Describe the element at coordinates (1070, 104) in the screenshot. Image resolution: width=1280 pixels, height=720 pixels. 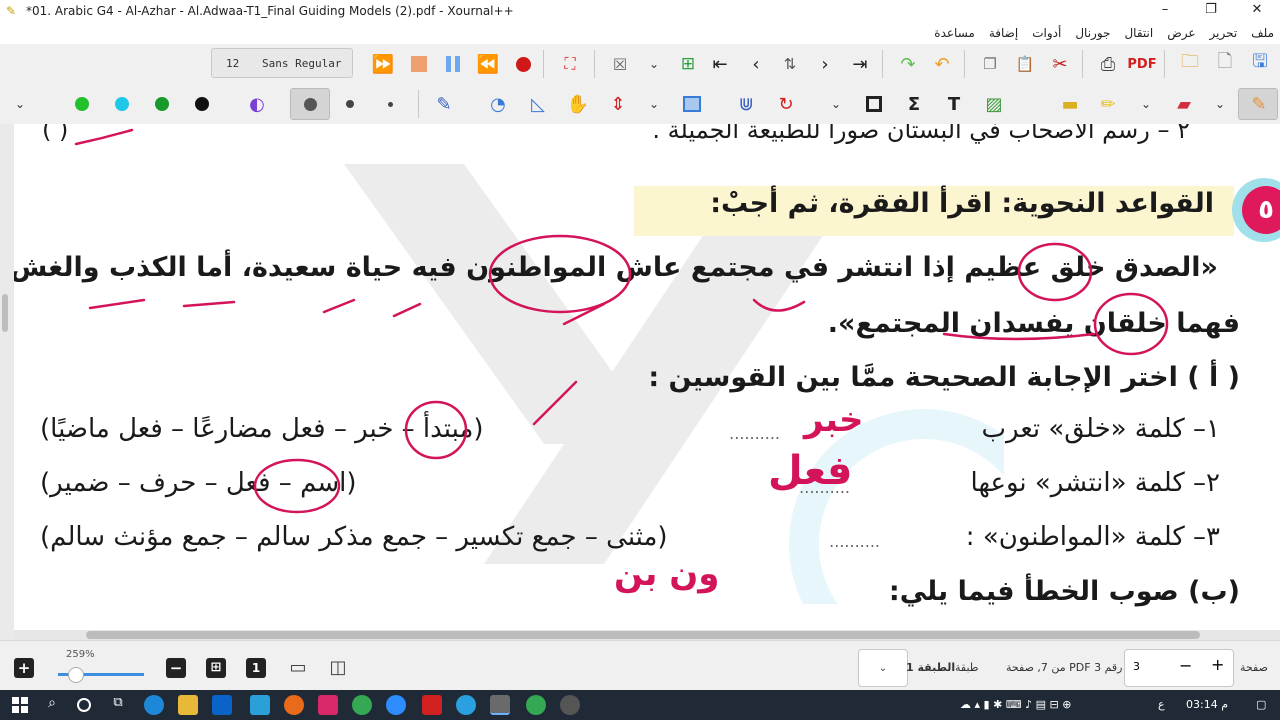
I see `highlighter-tool-icon: ▬` at that location.